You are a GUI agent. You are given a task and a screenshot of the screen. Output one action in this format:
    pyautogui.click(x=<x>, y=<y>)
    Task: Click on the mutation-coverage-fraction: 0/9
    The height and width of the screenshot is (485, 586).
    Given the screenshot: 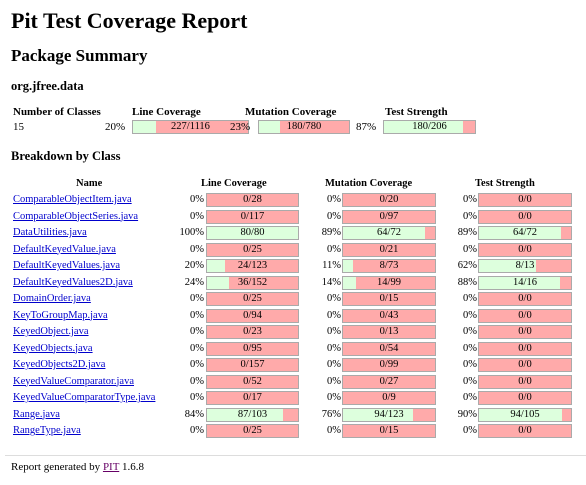 What is the action you would take?
    pyautogui.click(x=389, y=397)
    